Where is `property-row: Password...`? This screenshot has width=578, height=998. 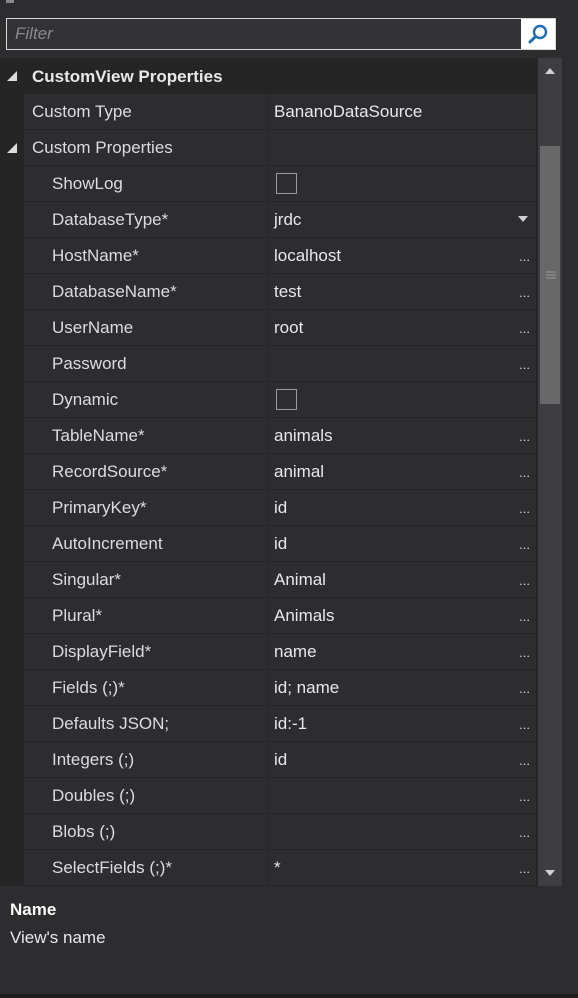
property-row: Password... is located at coordinates (268, 364).